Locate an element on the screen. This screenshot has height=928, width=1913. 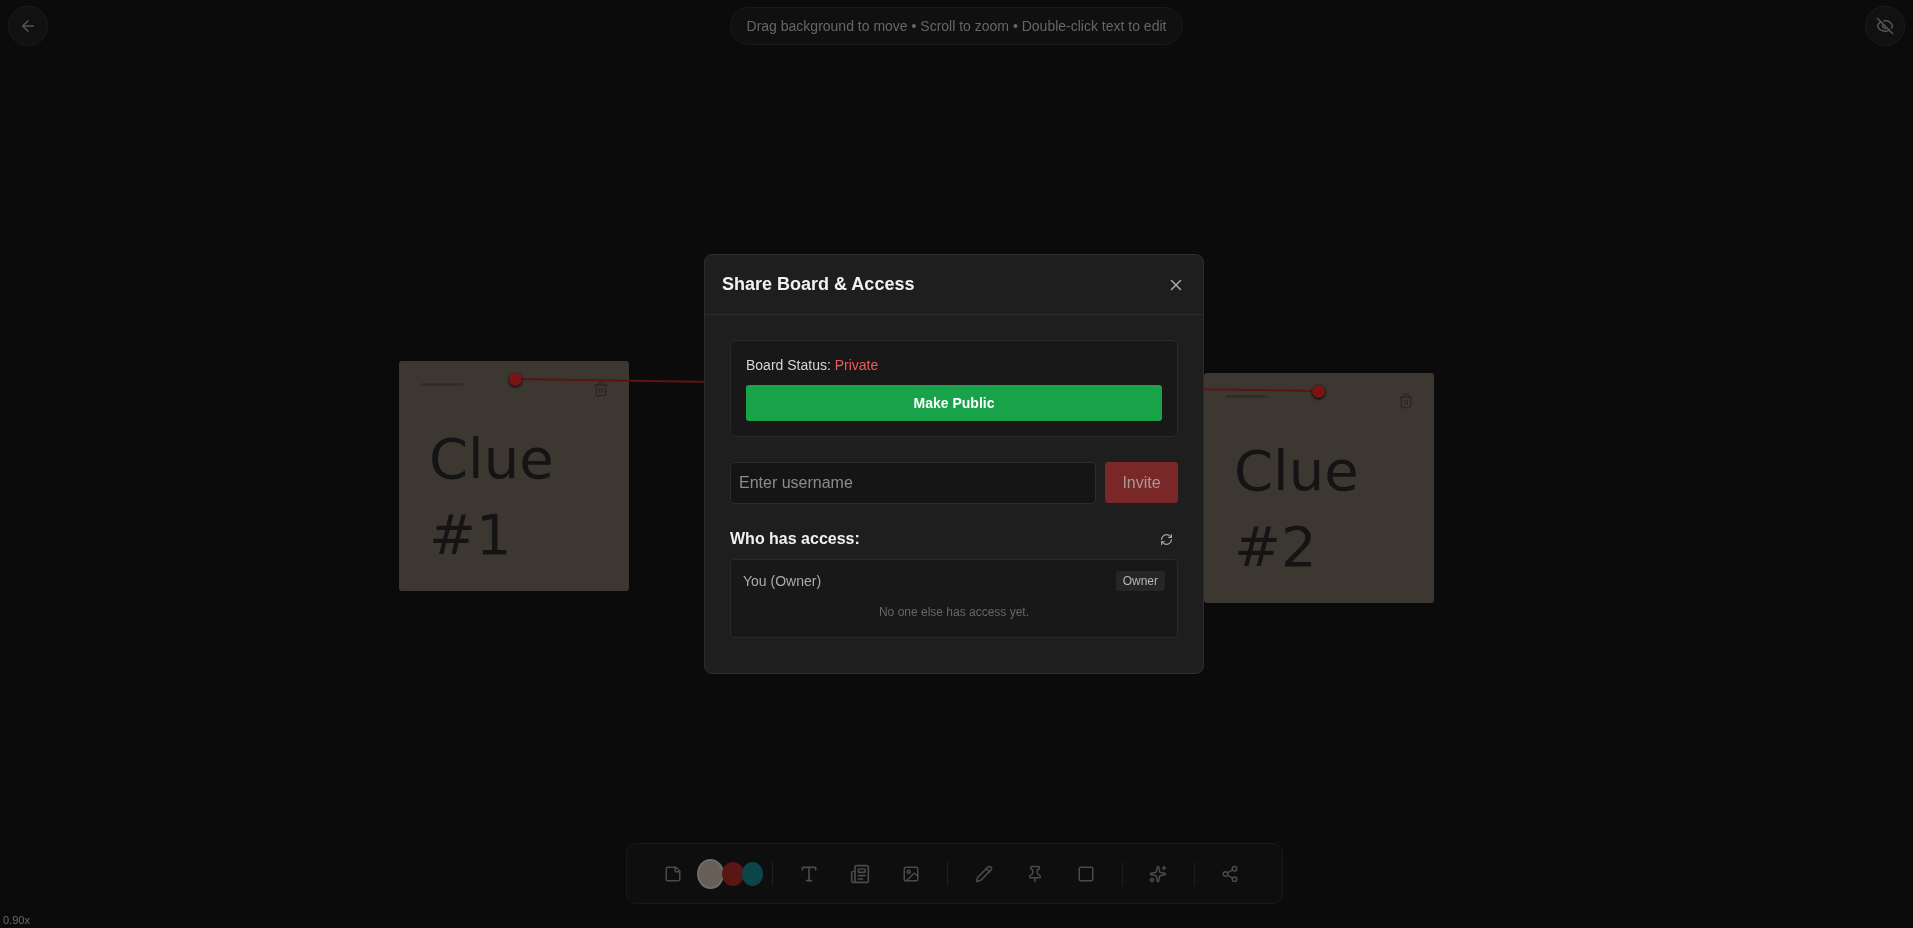
hint-pill: Drag background to move • Scroll to zoom • Double-click text to edit is located at coordinates (956, 26).